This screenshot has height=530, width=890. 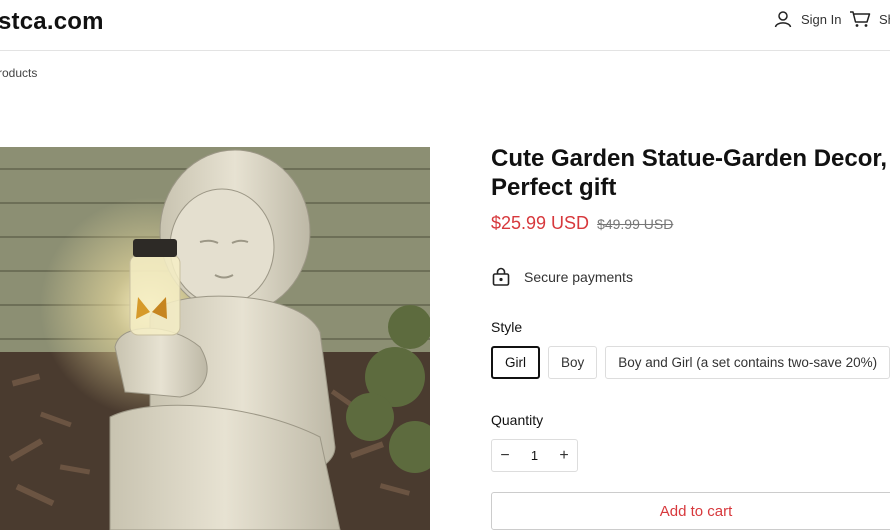 I want to click on sale-price: $25.99 USD, so click(x=540, y=223).